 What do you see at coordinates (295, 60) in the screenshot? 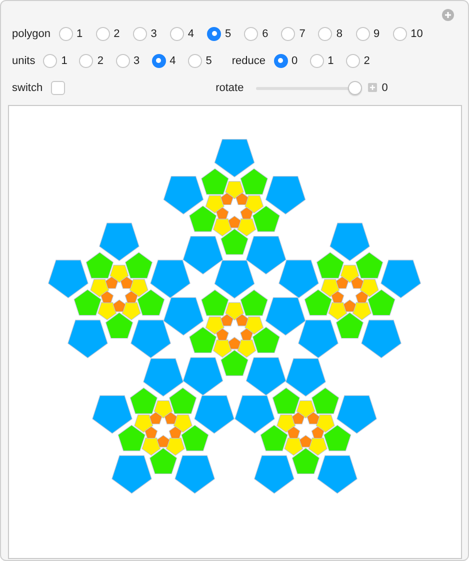
I see `radio-label: 0` at bounding box center [295, 60].